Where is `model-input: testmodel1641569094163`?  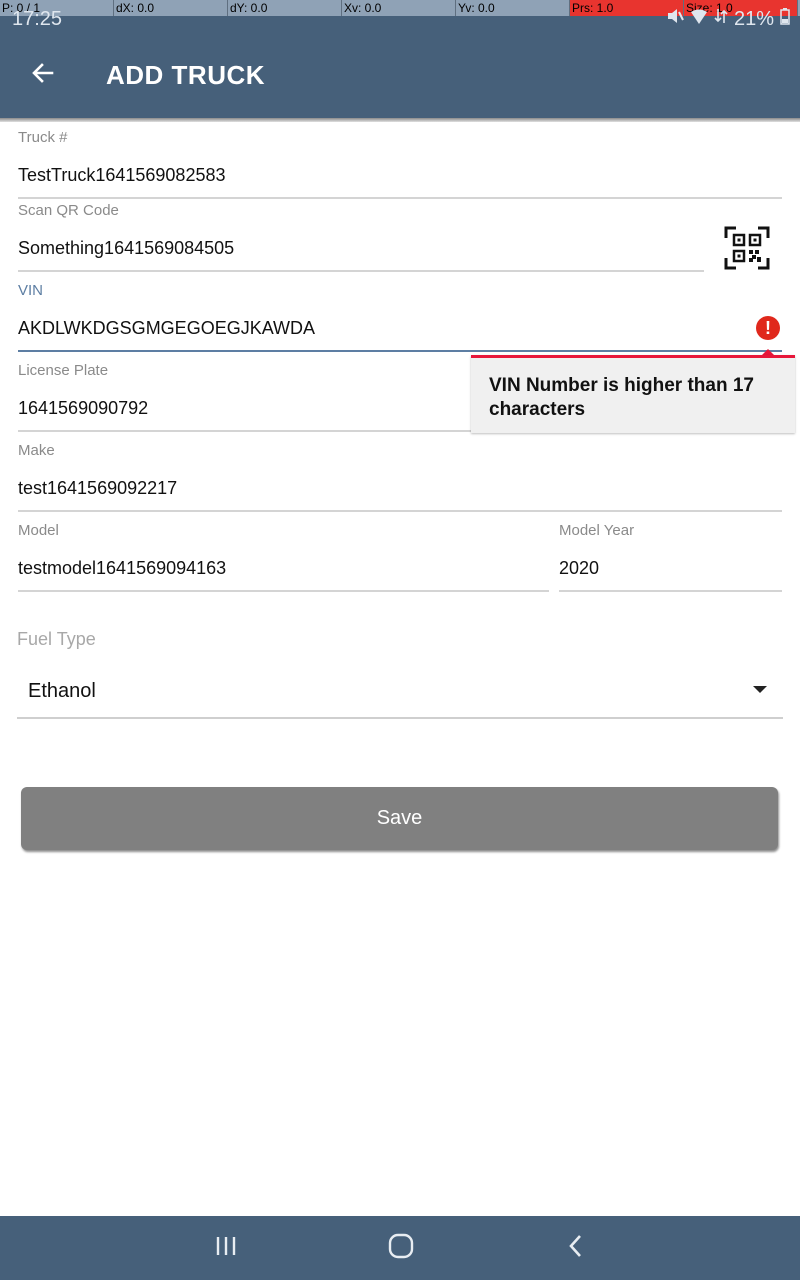
model-input: testmodel1641569094163 is located at coordinates (122, 568).